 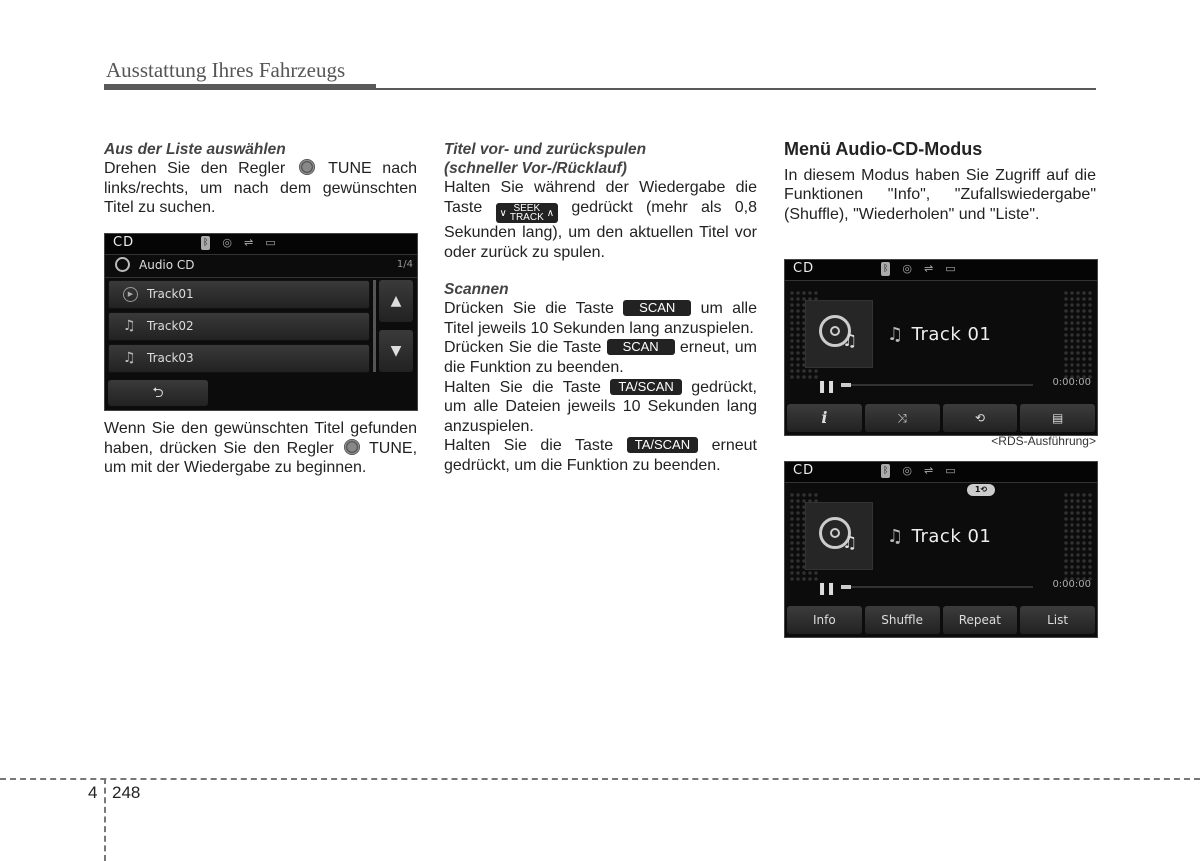 What do you see at coordinates (824, 620) in the screenshot?
I see `info-button: Info` at bounding box center [824, 620].